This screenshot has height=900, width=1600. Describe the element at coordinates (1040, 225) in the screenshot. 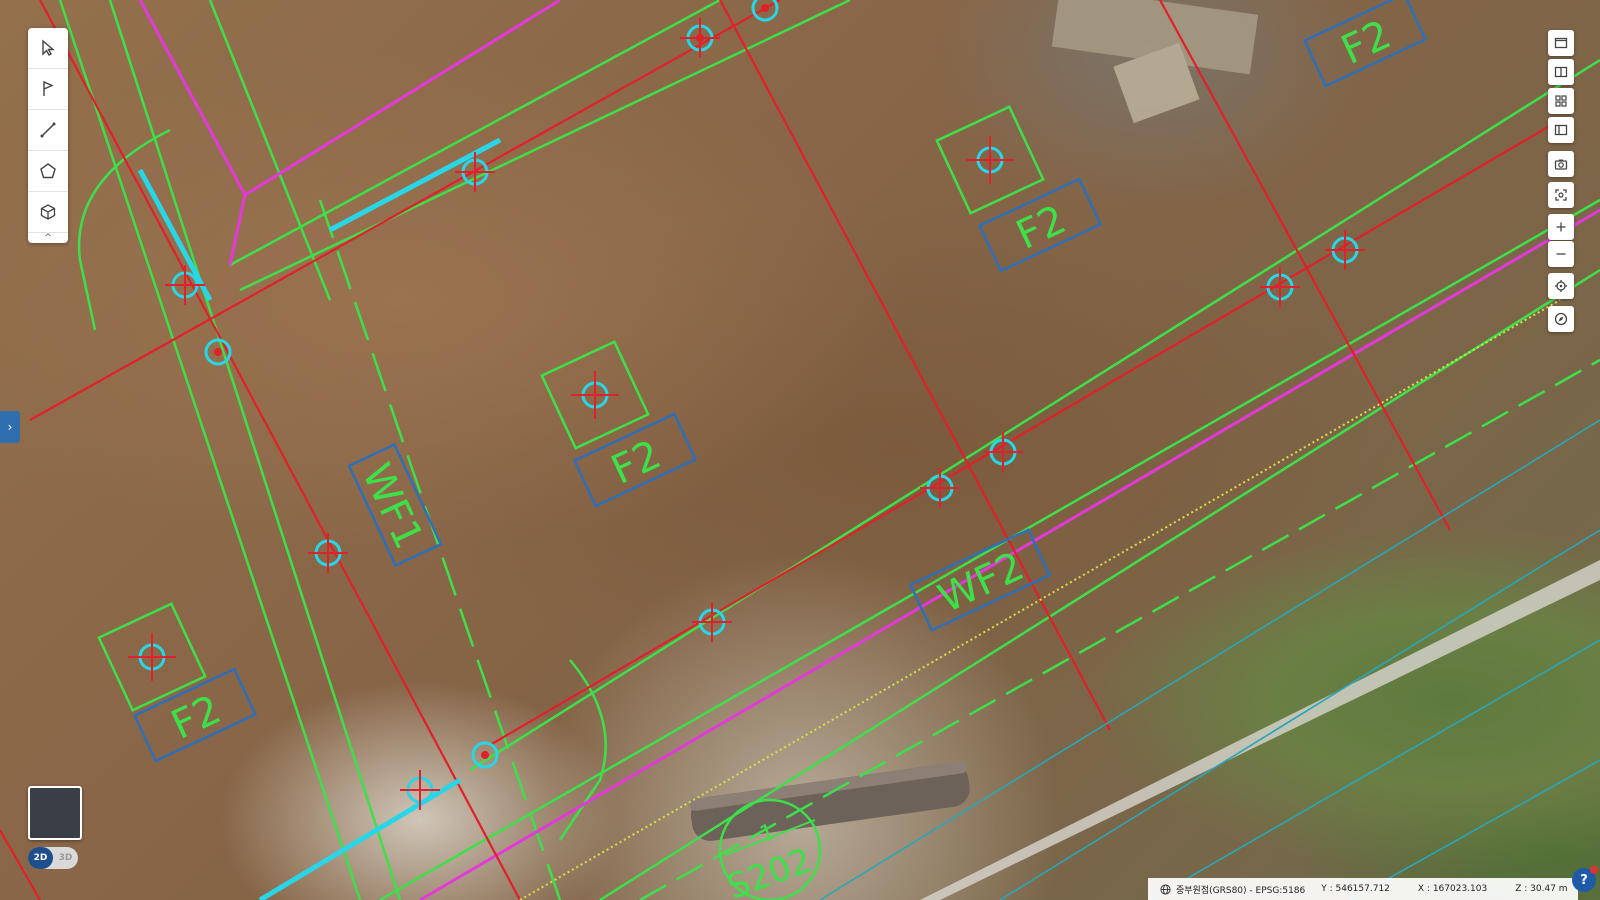

I see `label-f2-upper-middle: F2` at that location.